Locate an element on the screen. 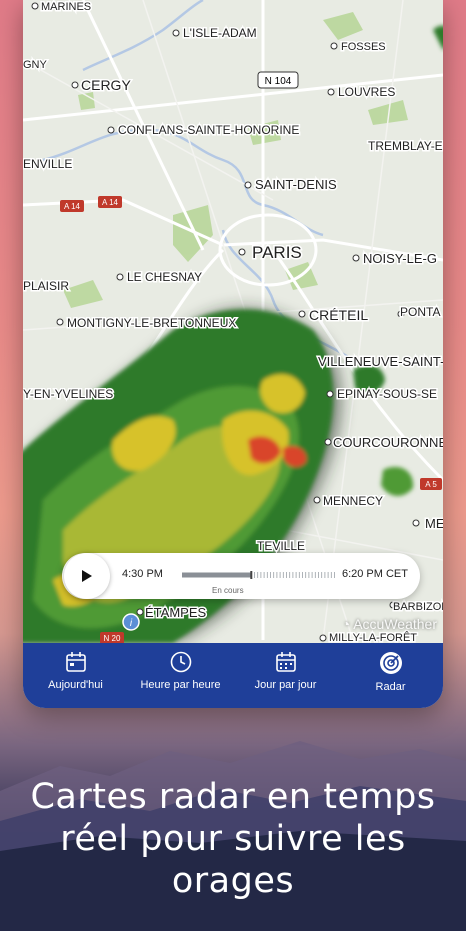 The image size is (466, 931). map-attribution: ◔ AccuWeather is located at coordinates (389, 624).